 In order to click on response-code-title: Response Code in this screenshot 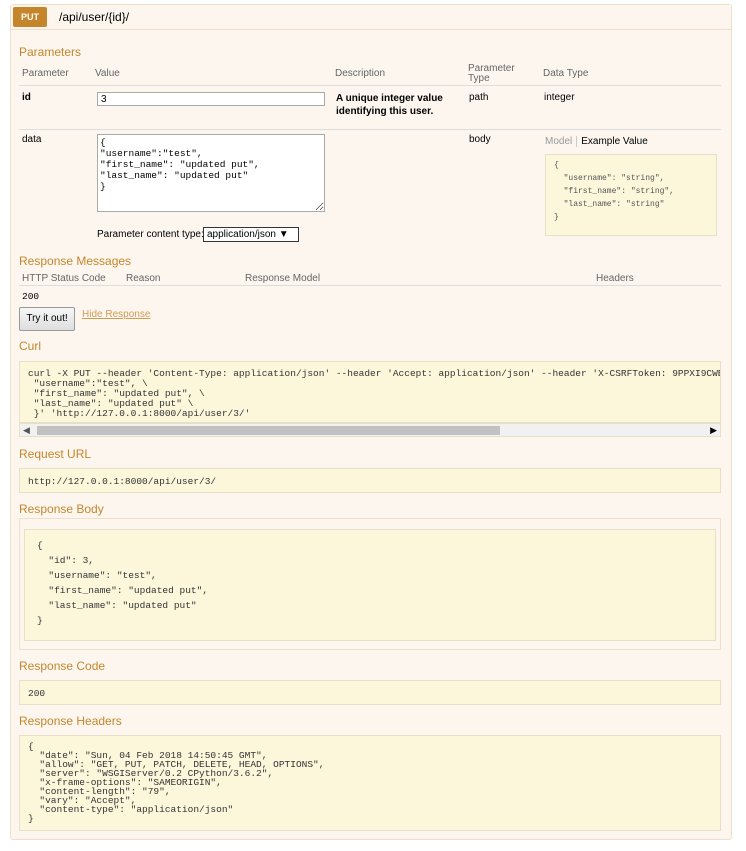, I will do `click(62, 666)`.